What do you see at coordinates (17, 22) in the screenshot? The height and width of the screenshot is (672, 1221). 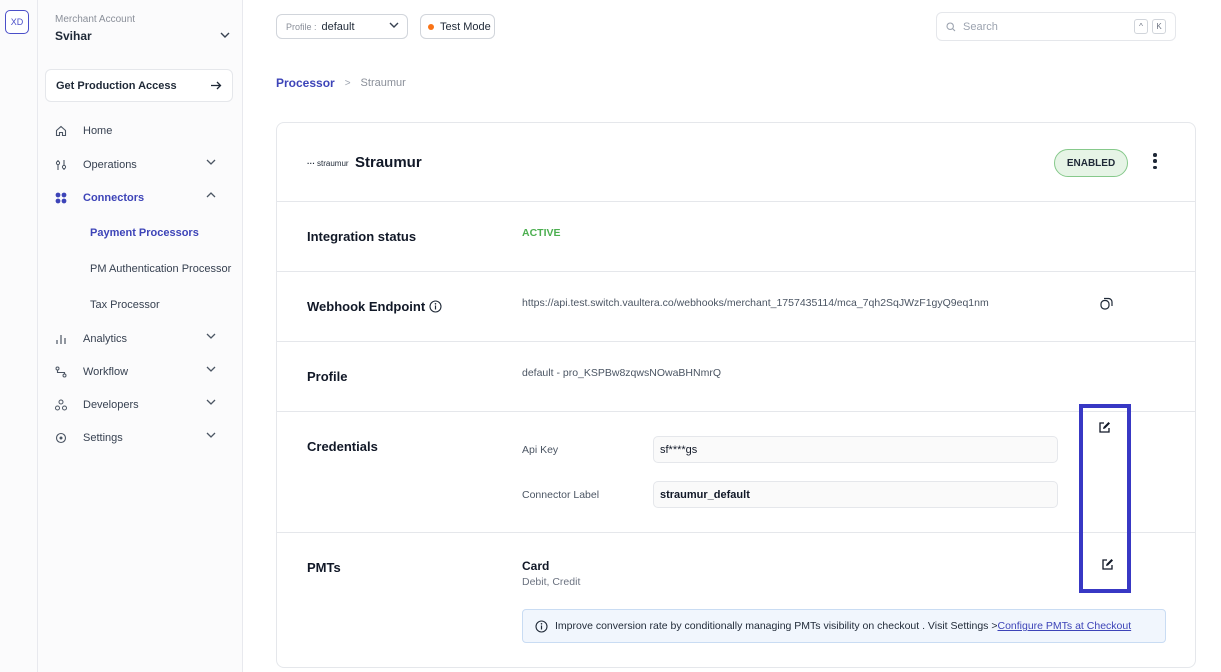 I see `workspace-avatar: XD` at bounding box center [17, 22].